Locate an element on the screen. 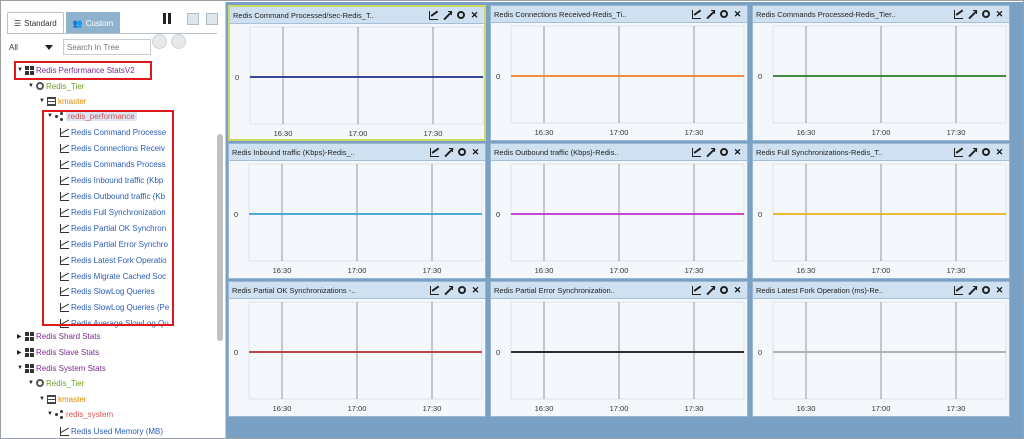 This screenshot has width=1024, height=439. tree-leaf-item: Redis Connections Receiv is located at coordinates (112, 148).